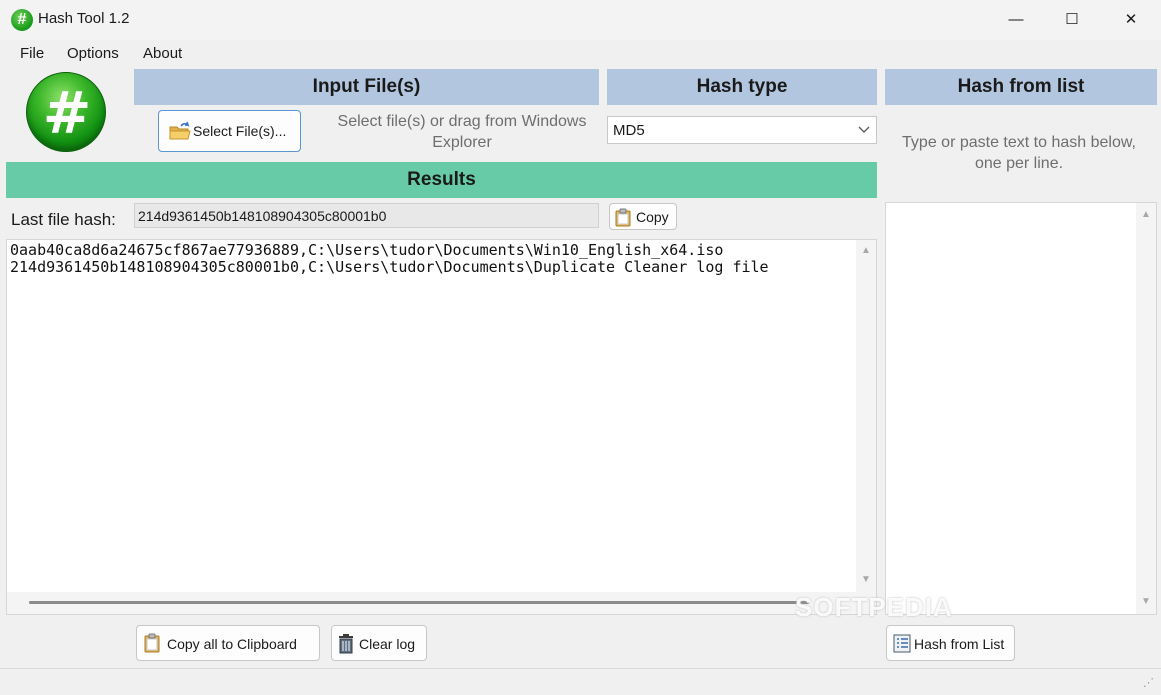 This screenshot has width=1161, height=695. I want to click on hash-type-select: MD5, so click(742, 130).